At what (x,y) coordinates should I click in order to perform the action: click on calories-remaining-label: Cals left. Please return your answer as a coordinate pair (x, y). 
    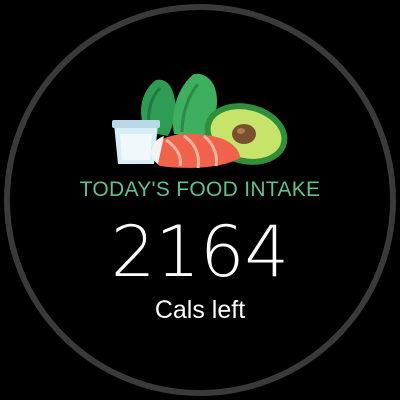
    Looking at the image, I should click on (200, 310).